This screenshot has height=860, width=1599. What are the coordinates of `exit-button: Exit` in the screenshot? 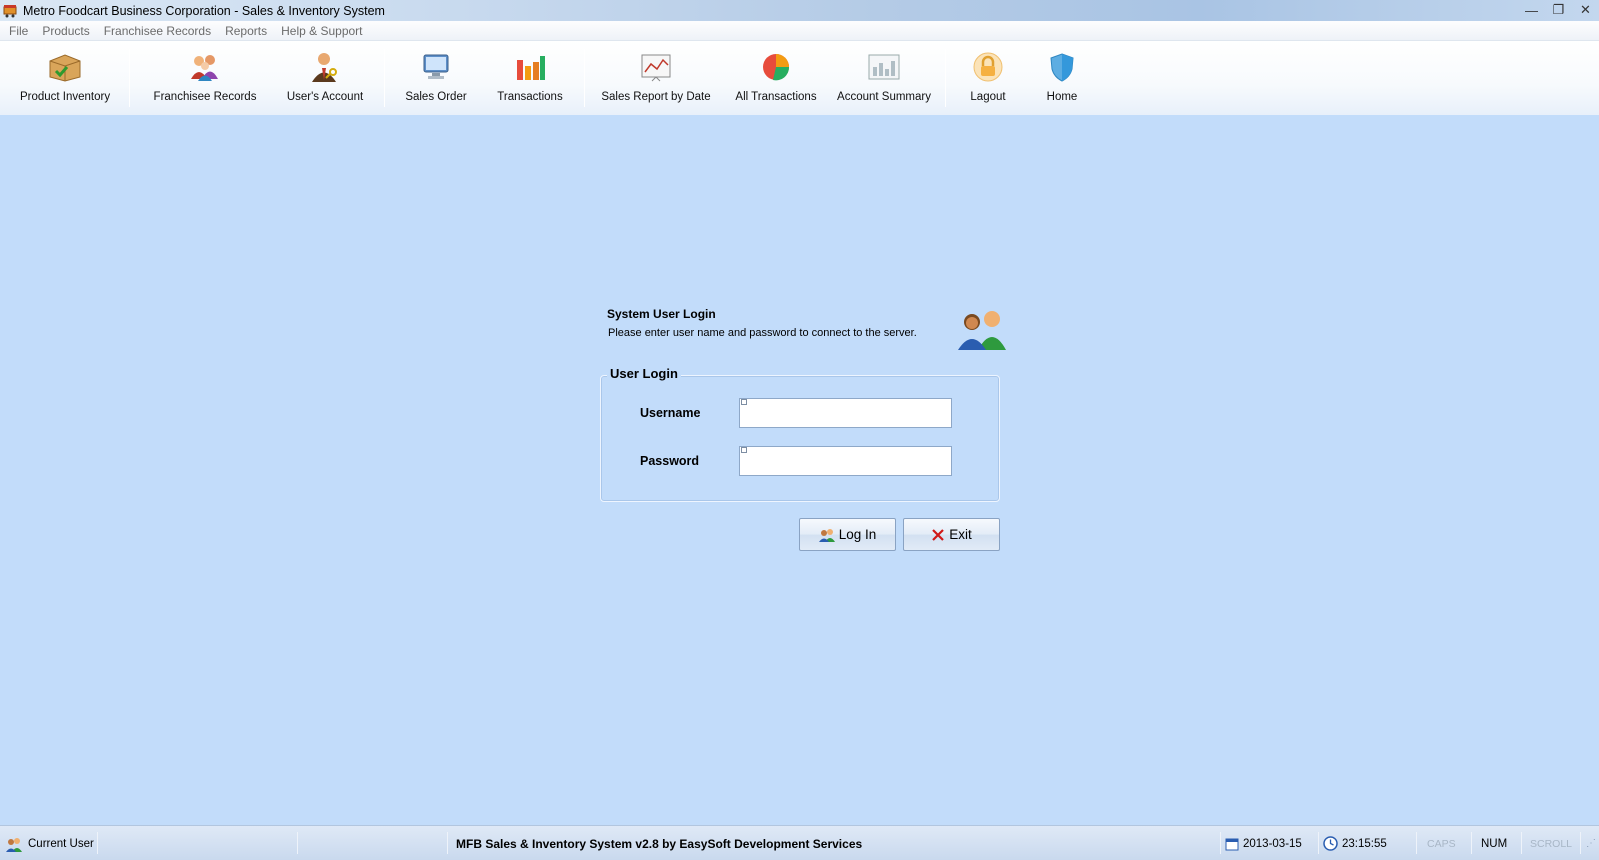 It's located at (951, 534).